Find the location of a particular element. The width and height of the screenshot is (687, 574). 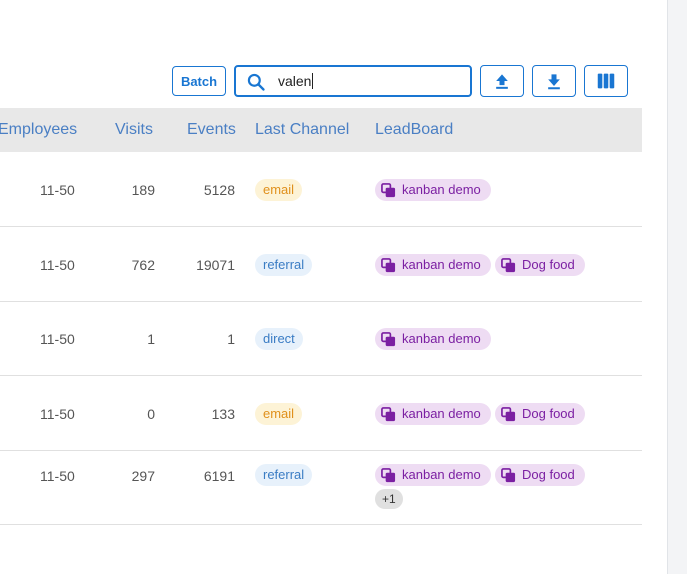

header-leadboard: LeadBoard is located at coordinates (414, 130).